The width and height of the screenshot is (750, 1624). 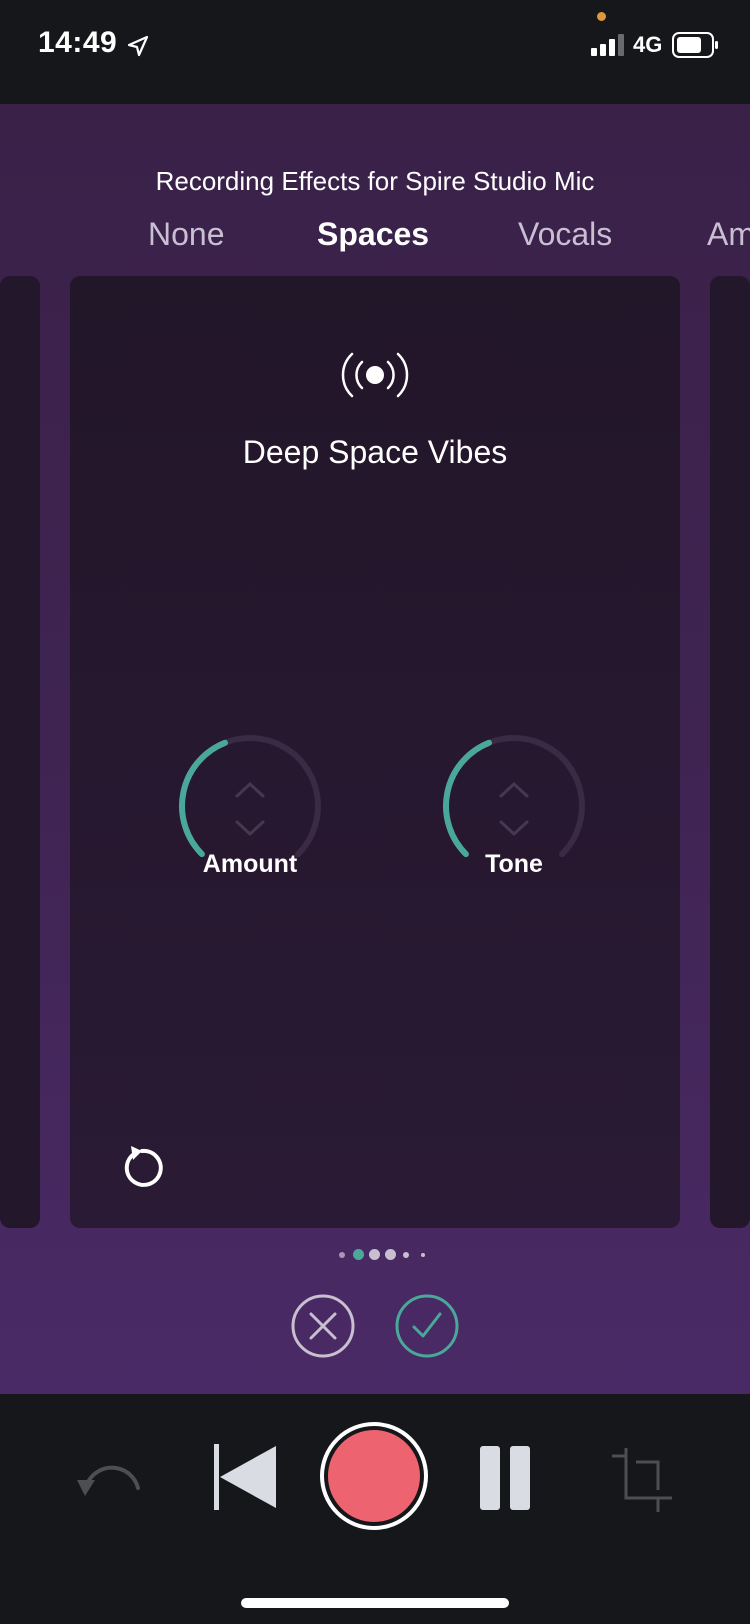 I want to click on broadcast-icon, so click(x=375, y=375).